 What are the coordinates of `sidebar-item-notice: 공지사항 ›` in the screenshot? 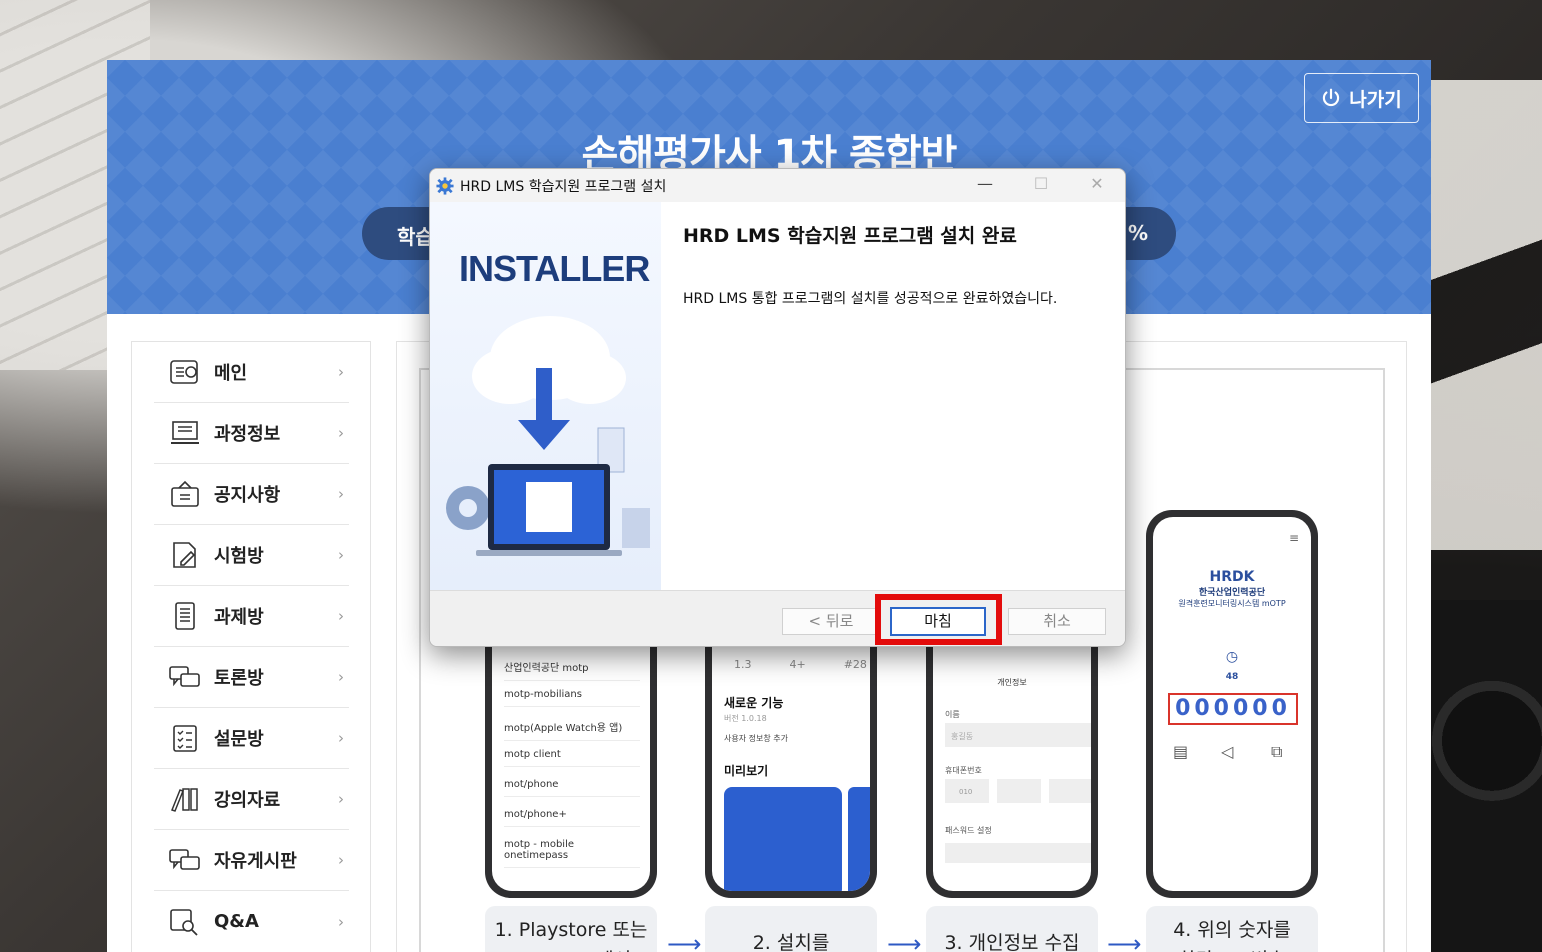 It's located at (251, 494).